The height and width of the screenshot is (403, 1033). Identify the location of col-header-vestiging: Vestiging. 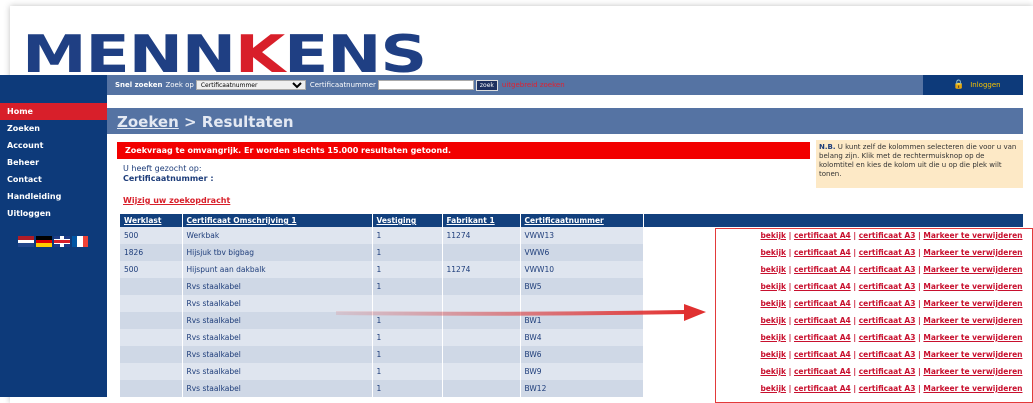
(407, 220).